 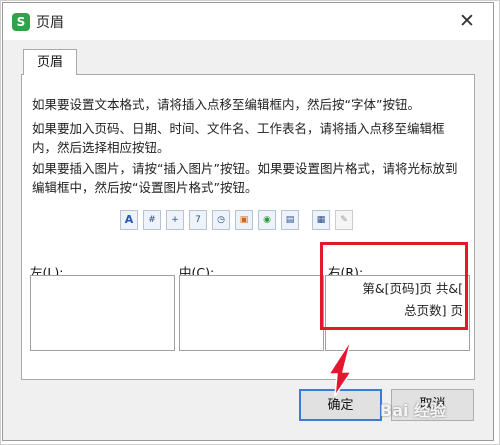 I want to click on highlight-box, so click(x=394, y=286).